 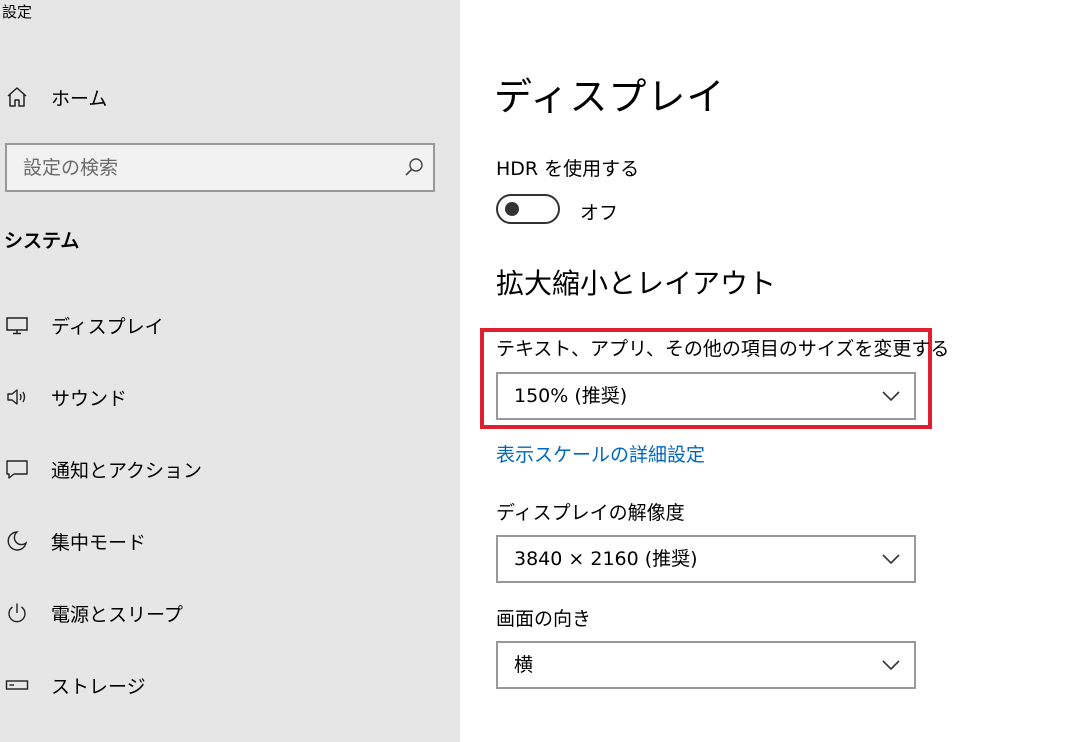 What do you see at coordinates (230, 541) in the screenshot?
I see `sidebar-item-focus-mode: 集中モード` at bounding box center [230, 541].